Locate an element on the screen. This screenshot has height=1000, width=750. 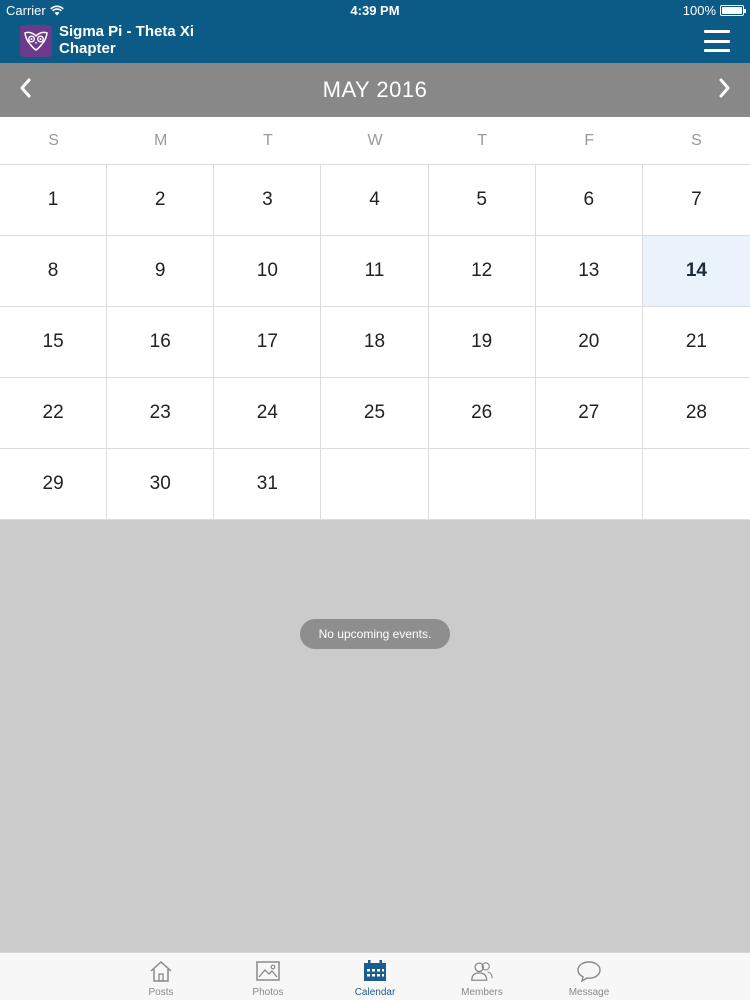
battery-group: 100% is located at coordinates (714, 10).